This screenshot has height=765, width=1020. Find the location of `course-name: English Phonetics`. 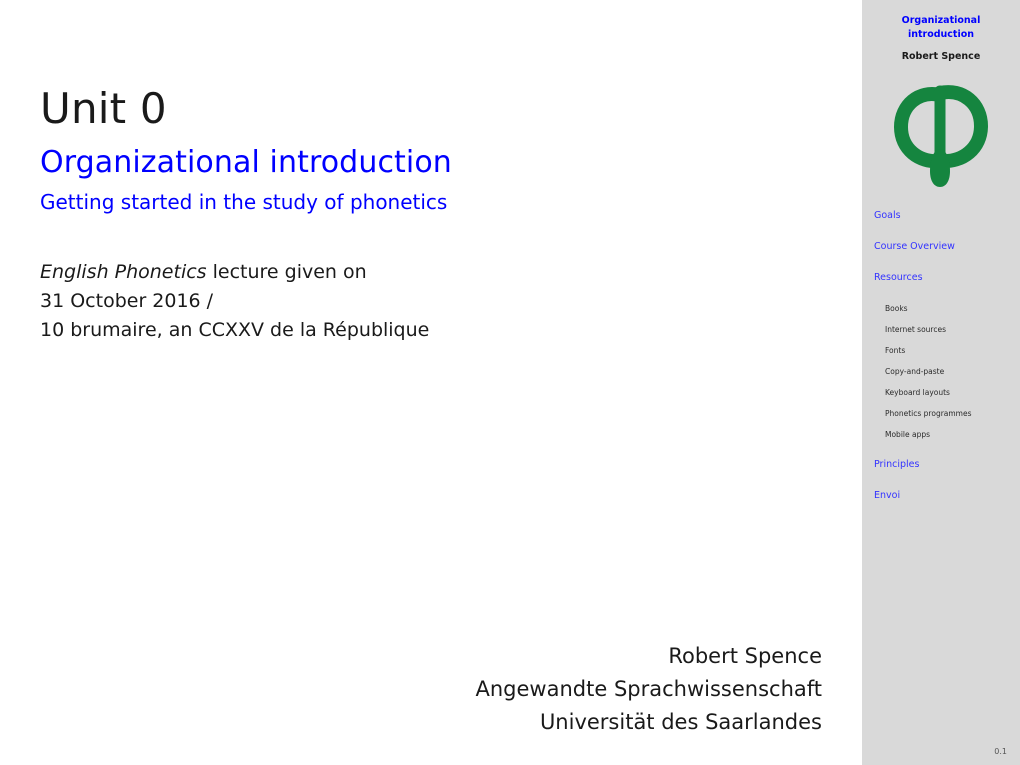

course-name: English Phonetics is located at coordinates (123, 272).